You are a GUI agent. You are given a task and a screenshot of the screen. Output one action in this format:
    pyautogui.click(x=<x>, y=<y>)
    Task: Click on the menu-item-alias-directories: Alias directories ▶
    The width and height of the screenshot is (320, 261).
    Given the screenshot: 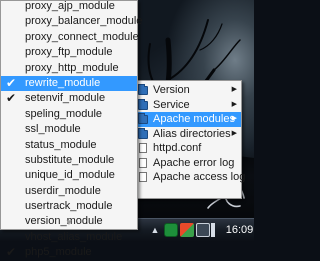 What is the action you would take?
    pyautogui.click(x=188, y=134)
    